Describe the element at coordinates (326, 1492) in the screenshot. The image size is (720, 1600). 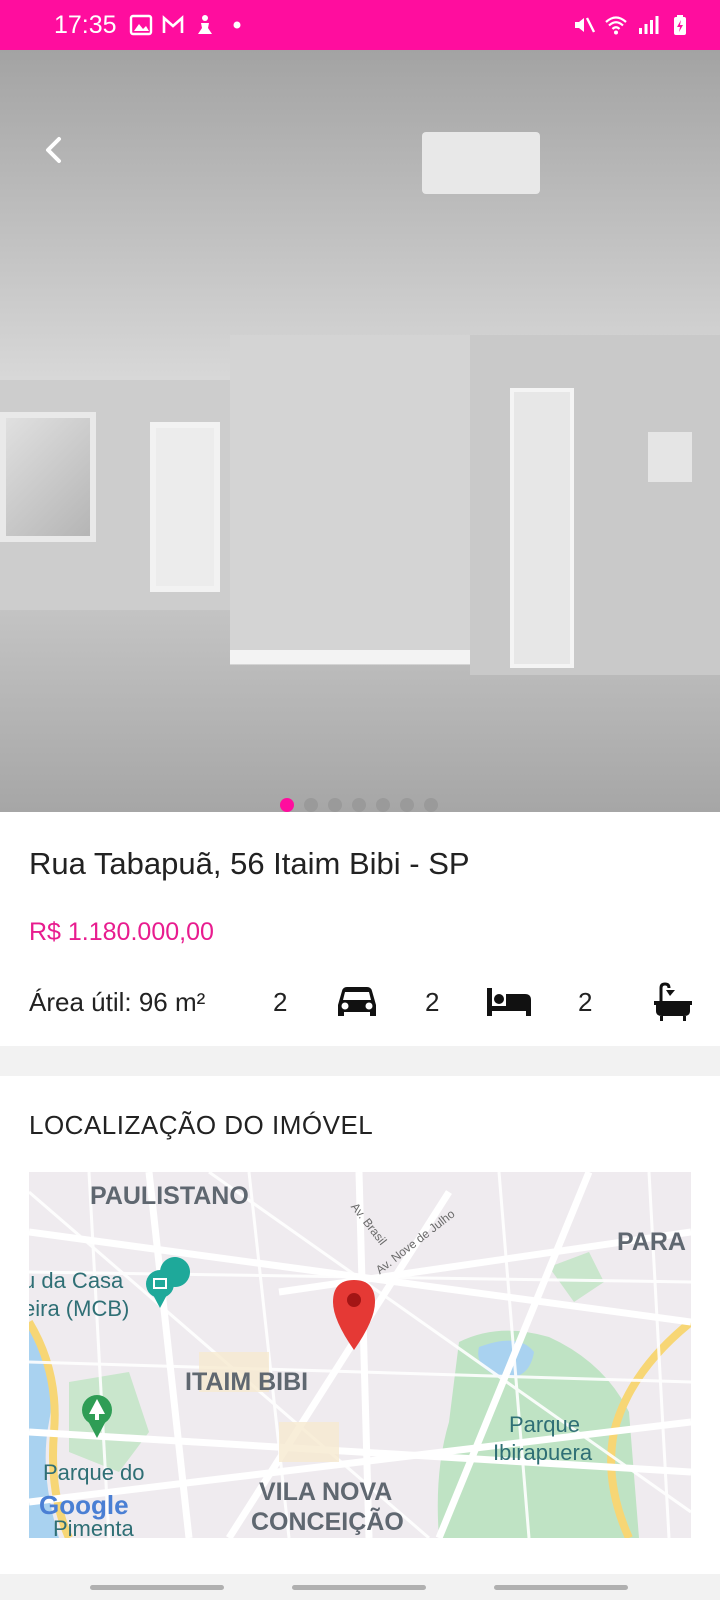
I see `map-label-vila-nova: VILA NOVA` at that location.